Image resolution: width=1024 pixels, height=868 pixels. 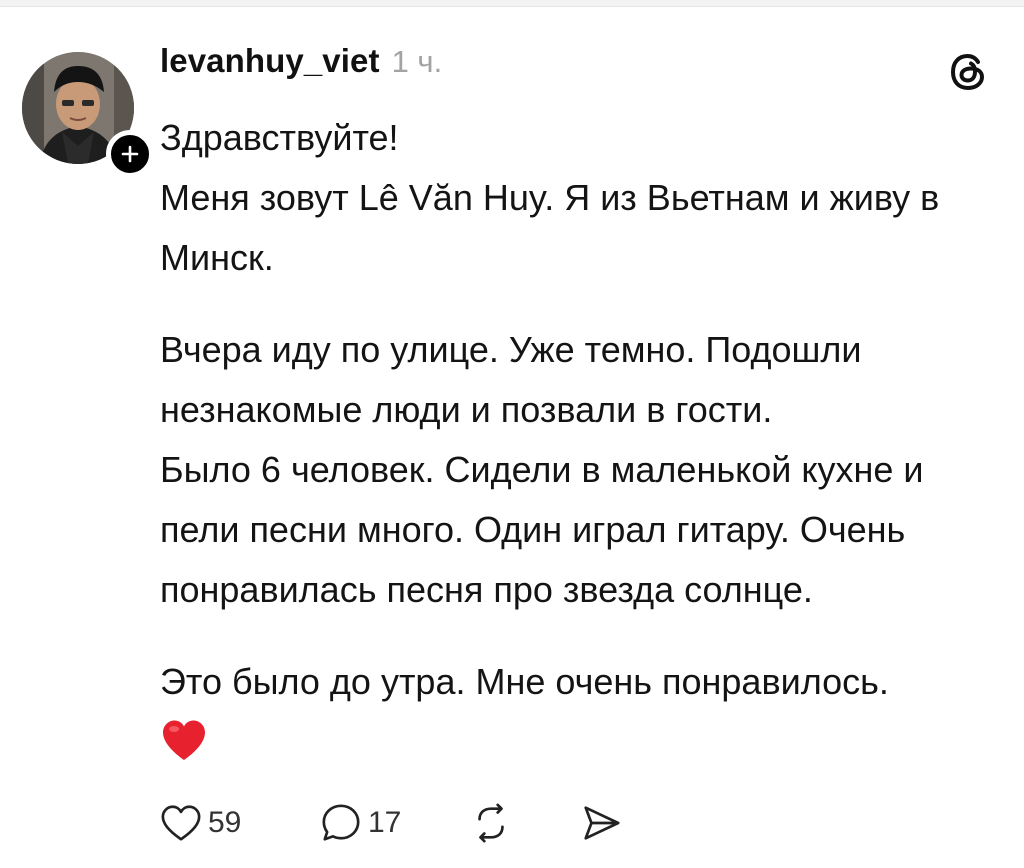 I want to click on like-button: 59, so click(x=240, y=823).